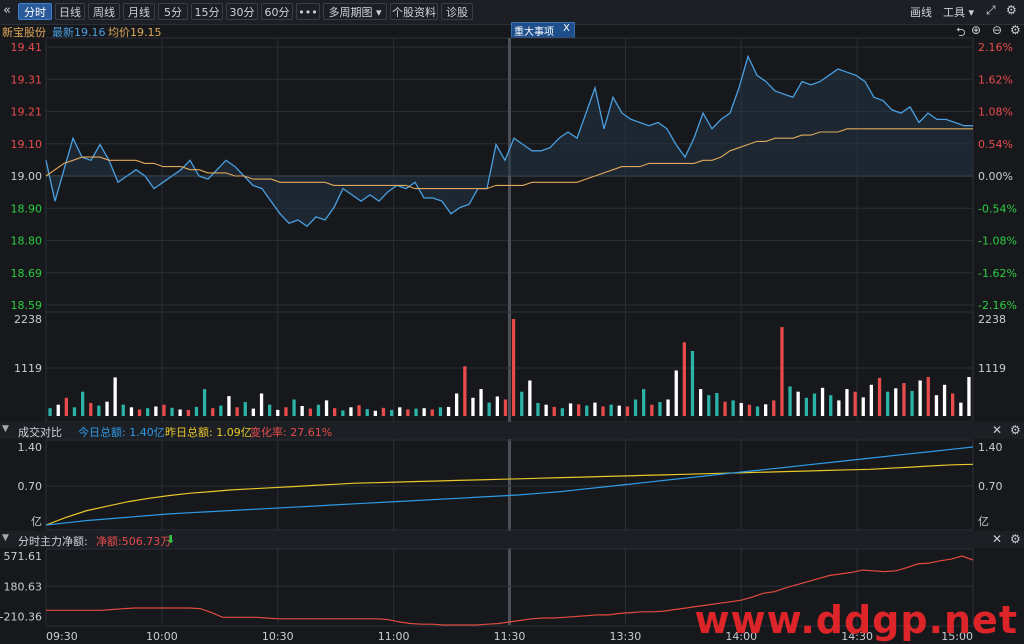 The height and width of the screenshot is (644, 1024). What do you see at coordinates (997, 273) in the screenshot?
I see `percent-tick-label: -1.62%` at bounding box center [997, 273].